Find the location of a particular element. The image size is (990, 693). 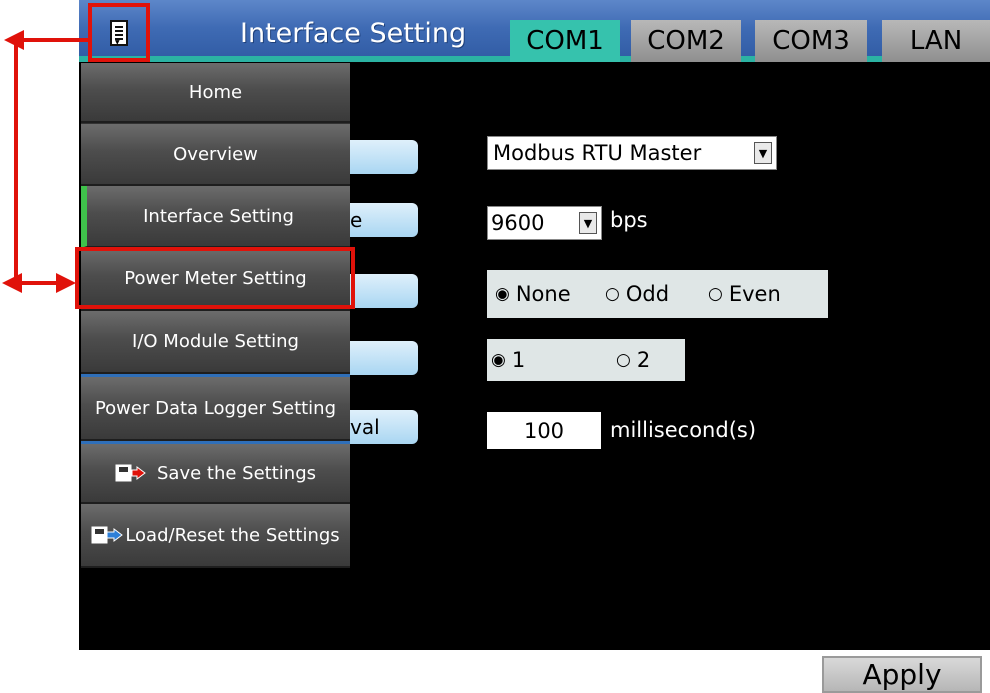

stopbit-radio-group: ◉ 1 ○ 2 is located at coordinates (586, 360).